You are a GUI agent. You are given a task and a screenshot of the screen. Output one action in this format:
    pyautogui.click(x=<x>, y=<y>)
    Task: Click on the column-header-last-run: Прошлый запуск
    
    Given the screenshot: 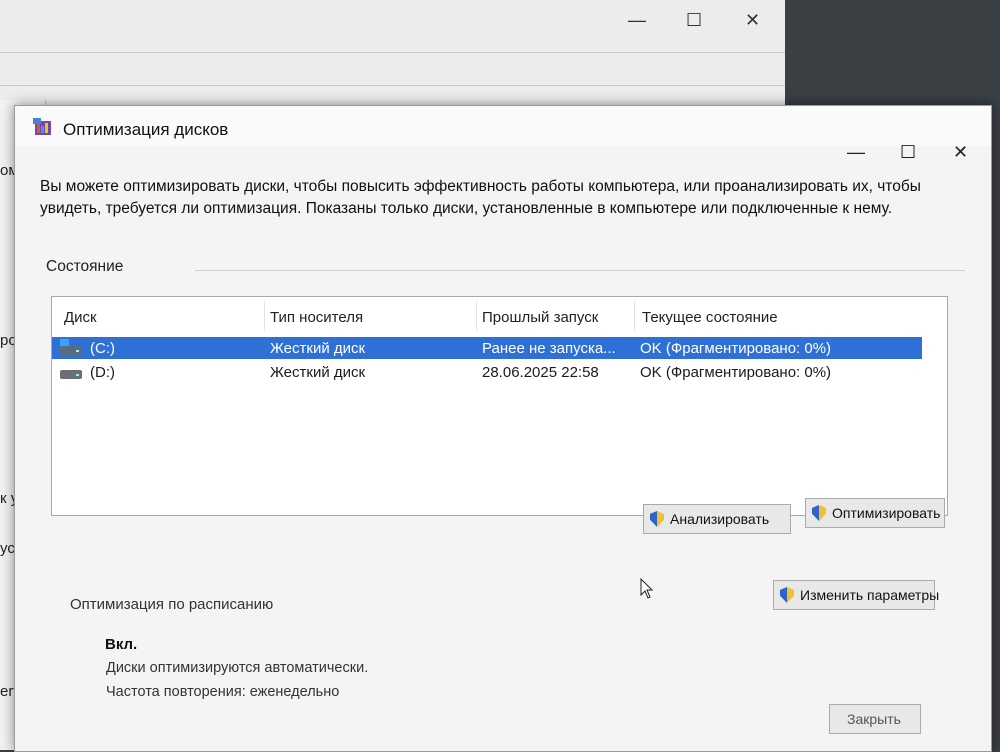 What is the action you would take?
    pyautogui.click(x=540, y=317)
    